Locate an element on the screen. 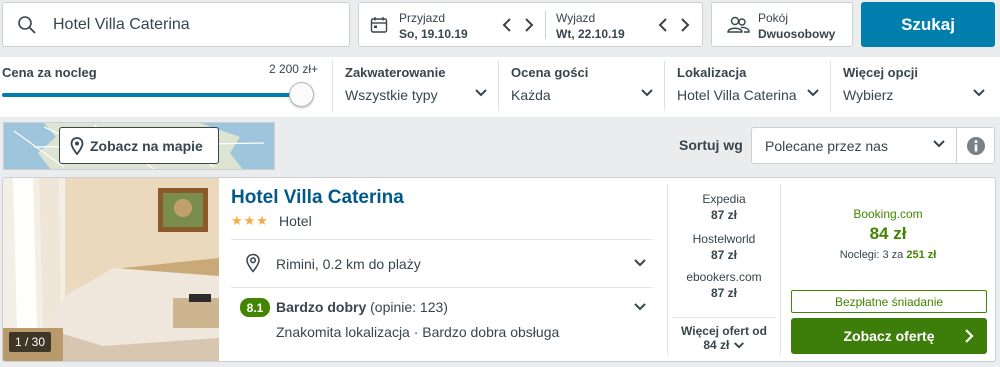 The height and width of the screenshot is (367, 1000). destination-input: Hotel Villa Caterina is located at coordinates (176, 24).